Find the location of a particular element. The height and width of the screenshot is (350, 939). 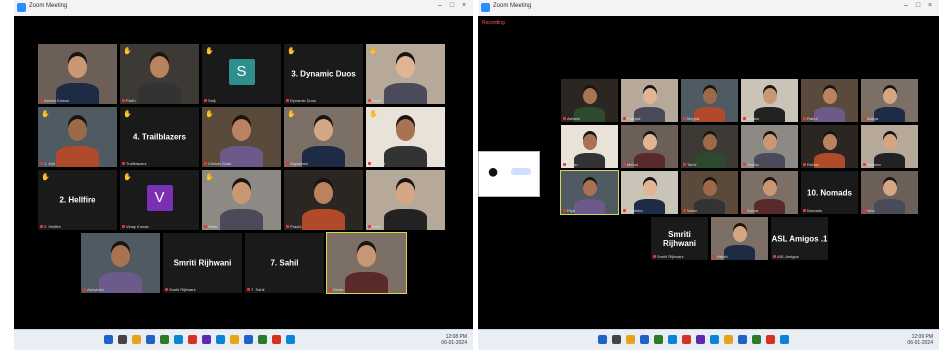

participant-tile: Rahul is located at coordinates (829, 100).